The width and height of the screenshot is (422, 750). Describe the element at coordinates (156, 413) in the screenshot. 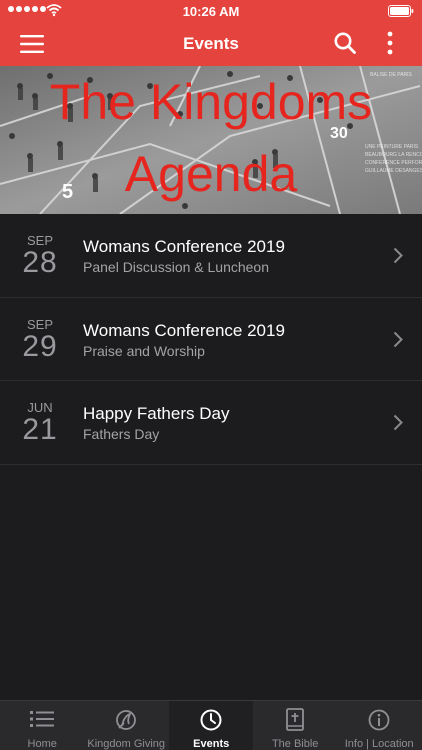

I see `event-title: Happy Fathers Day` at that location.